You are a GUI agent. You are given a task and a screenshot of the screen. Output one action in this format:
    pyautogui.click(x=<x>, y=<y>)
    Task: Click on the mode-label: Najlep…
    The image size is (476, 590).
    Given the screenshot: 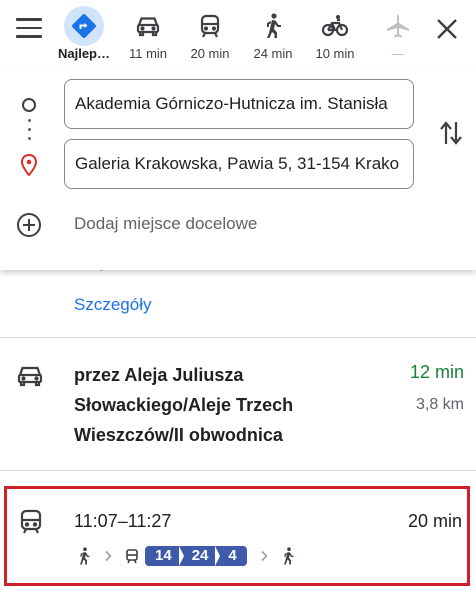 What is the action you would take?
    pyautogui.click(x=83, y=53)
    